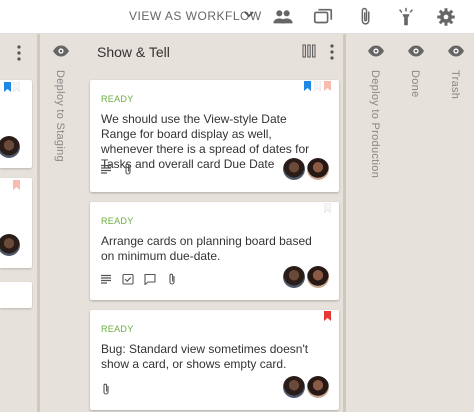 This screenshot has height=412, width=474. I want to click on people-icon, so click(283, 17).